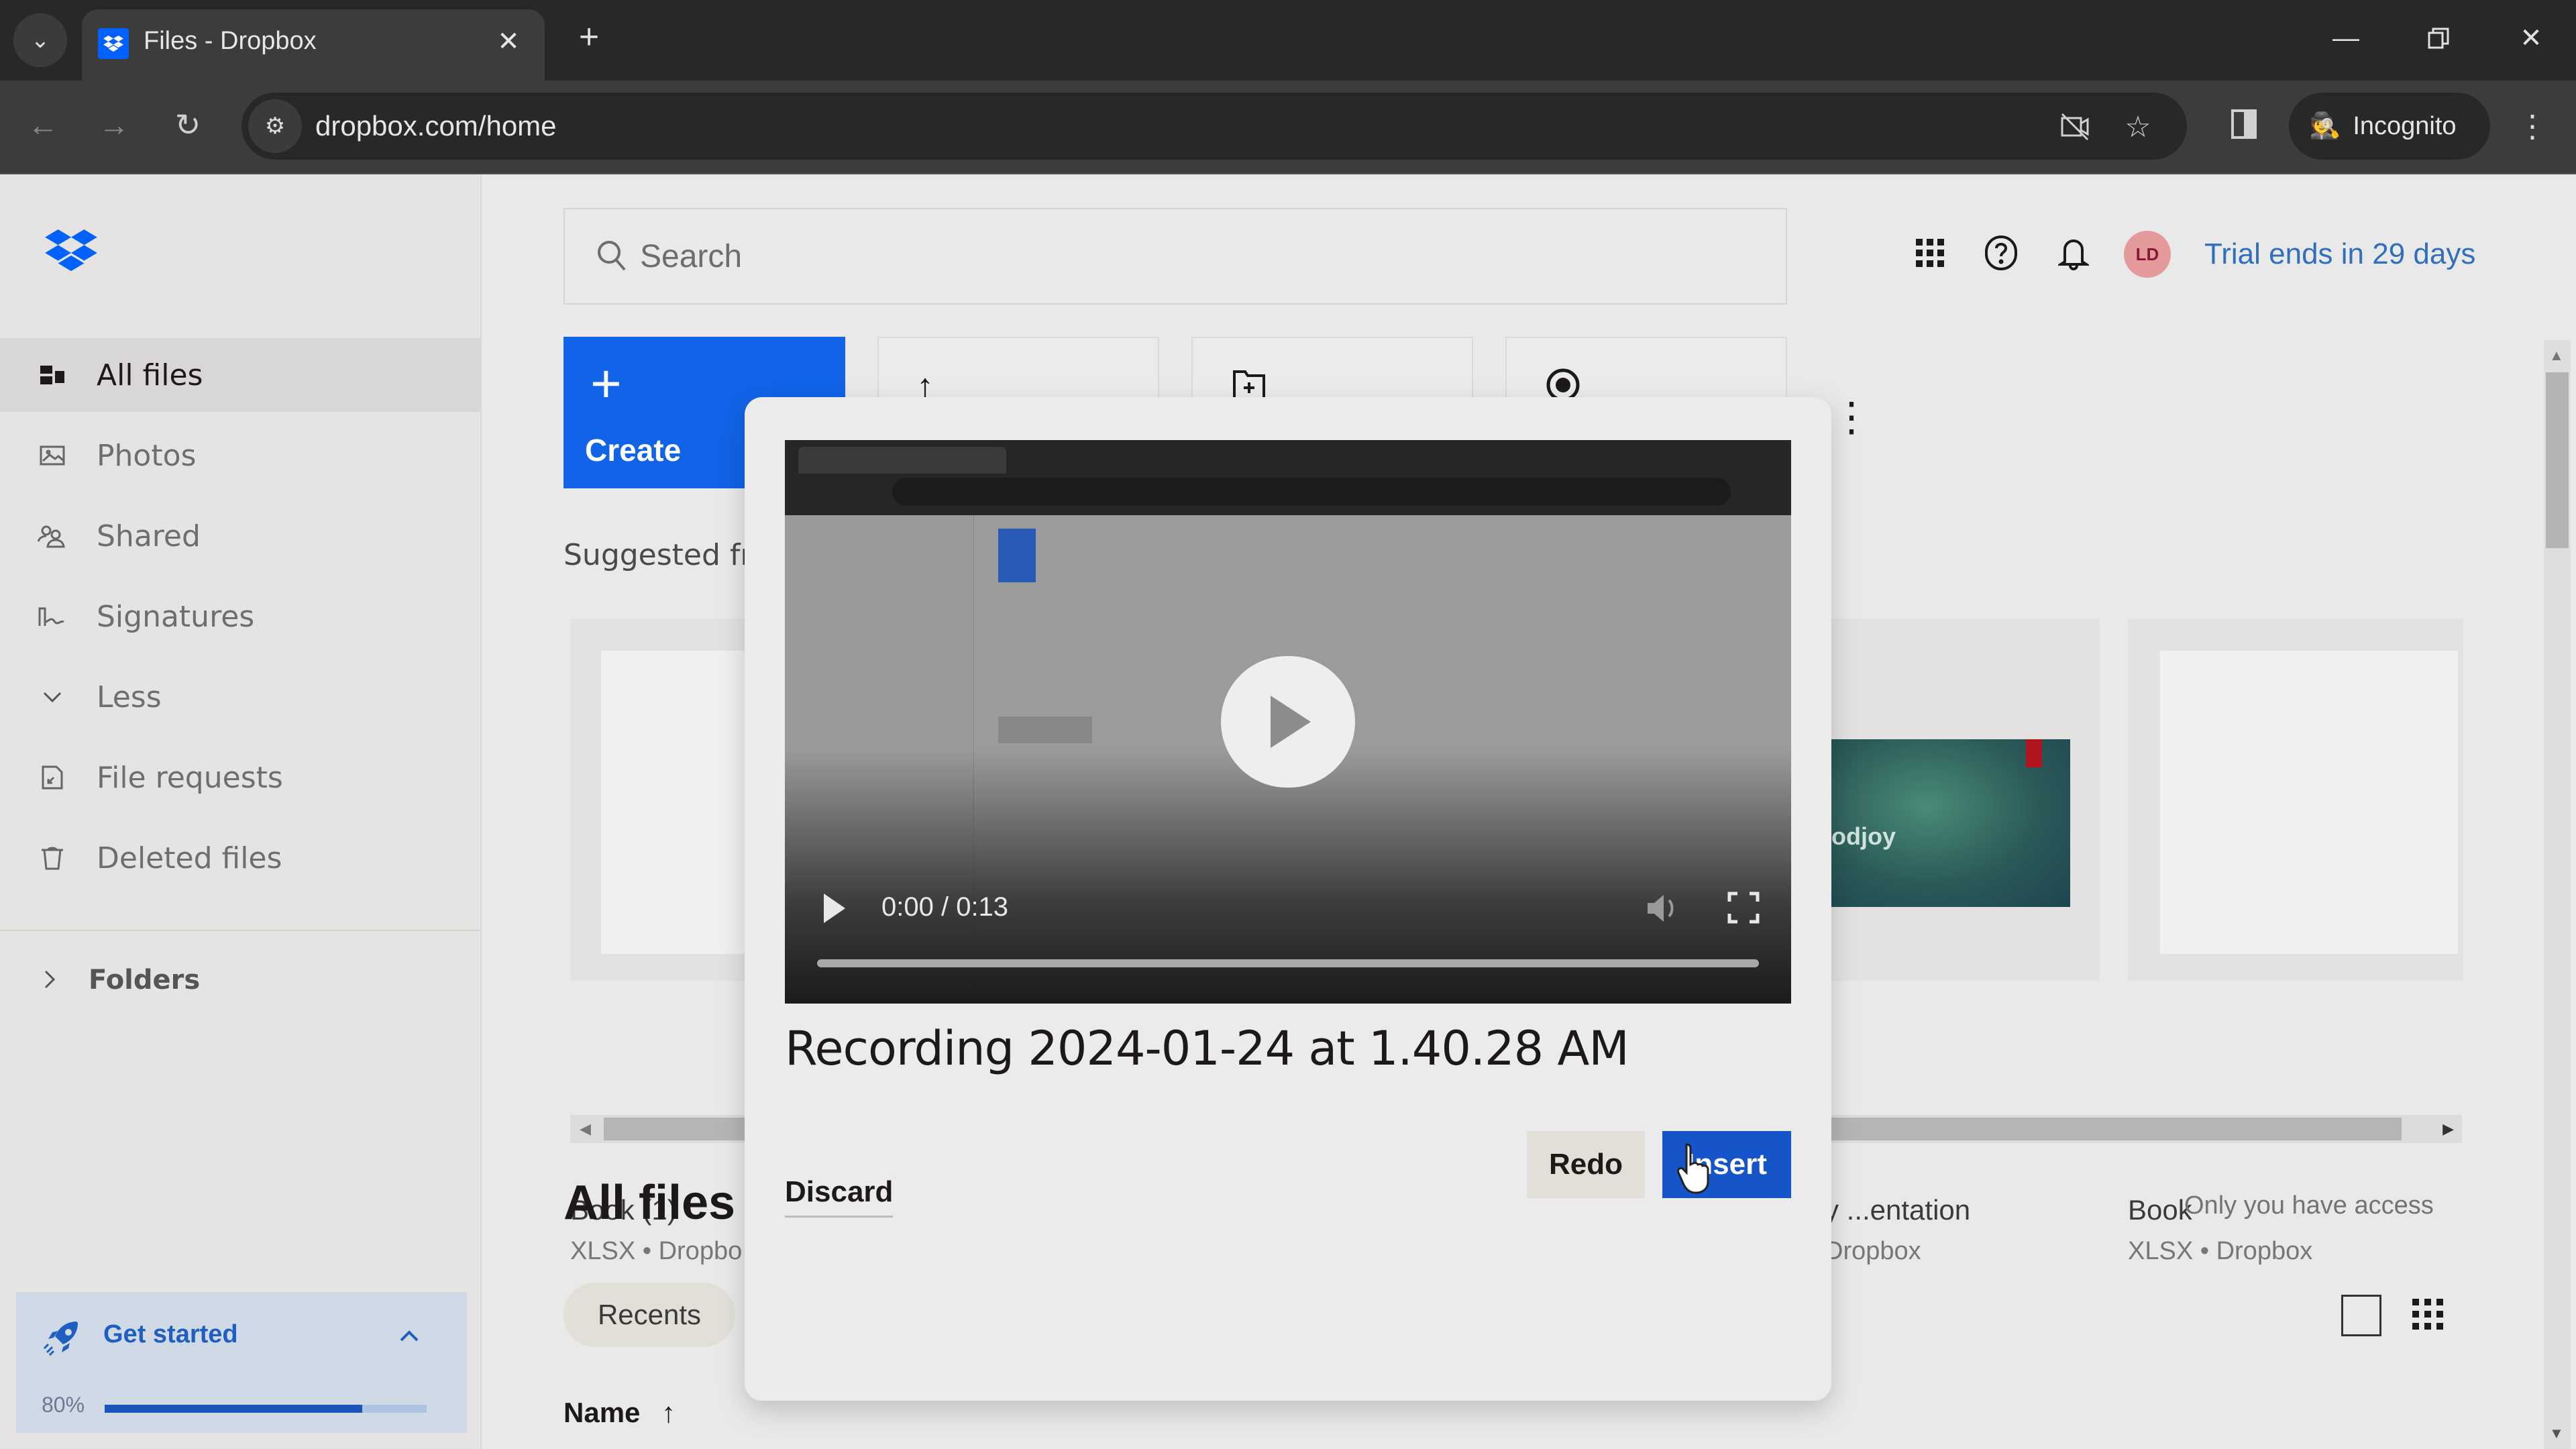 The image size is (2576, 1449). I want to click on sidebar-item-label: Photos, so click(147, 455).